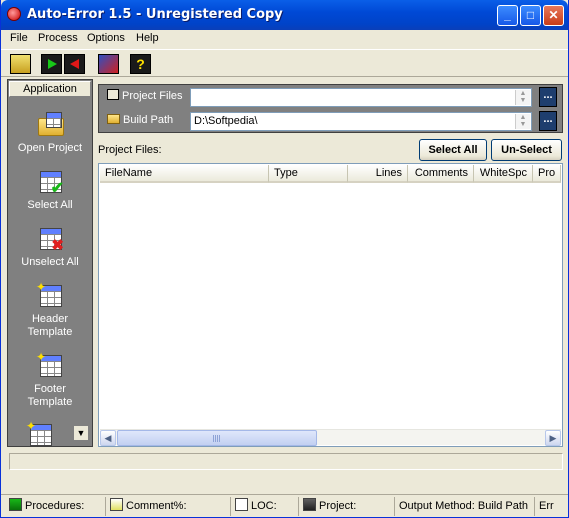 The image size is (569, 518). I want to click on column-header-filename: FileName, so click(184, 174).